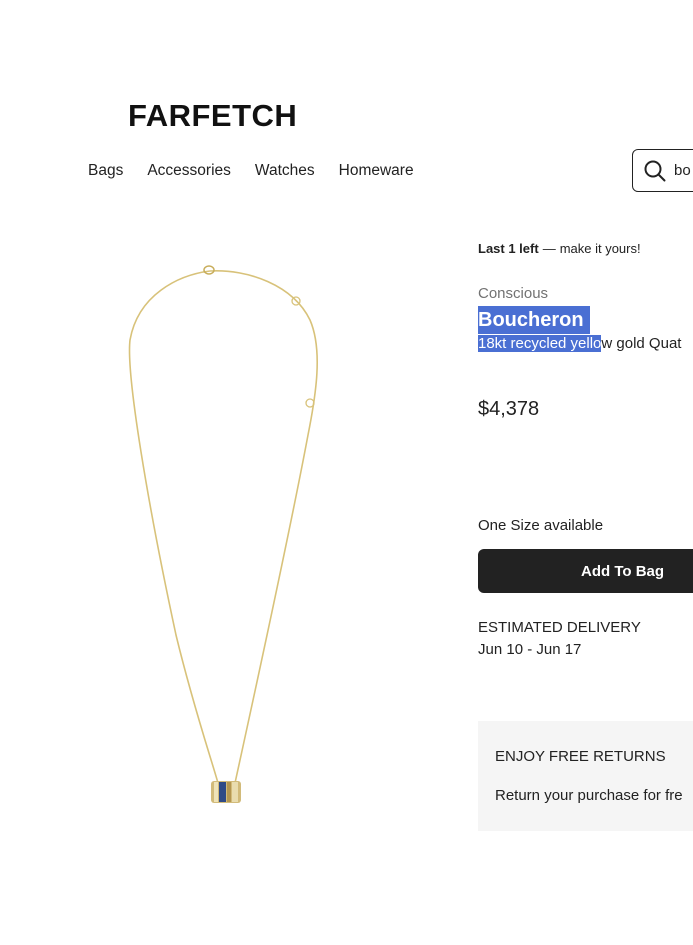  Describe the element at coordinates (600, 248) in the screenshot. I see `stock-message: make it yours!` at that location.